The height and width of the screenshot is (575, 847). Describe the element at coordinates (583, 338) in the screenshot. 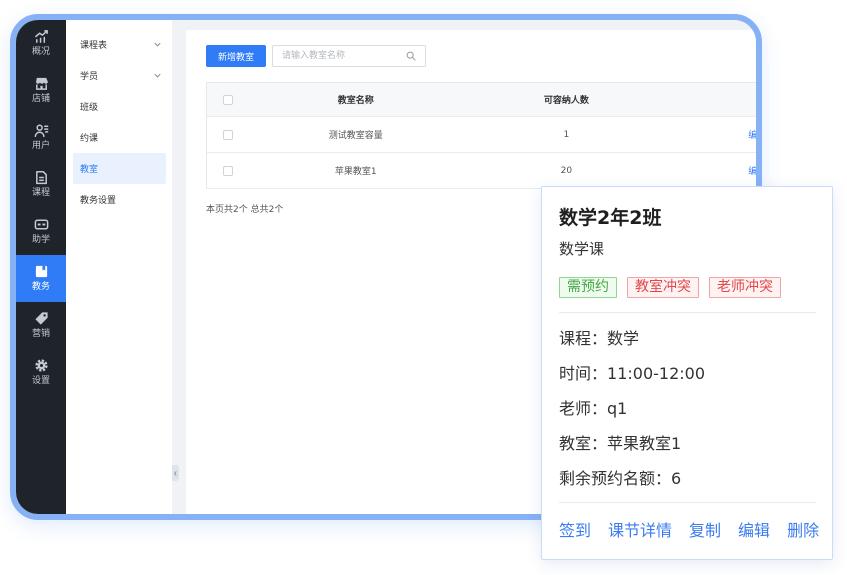

I see `detail-label: 课程：` at that location.